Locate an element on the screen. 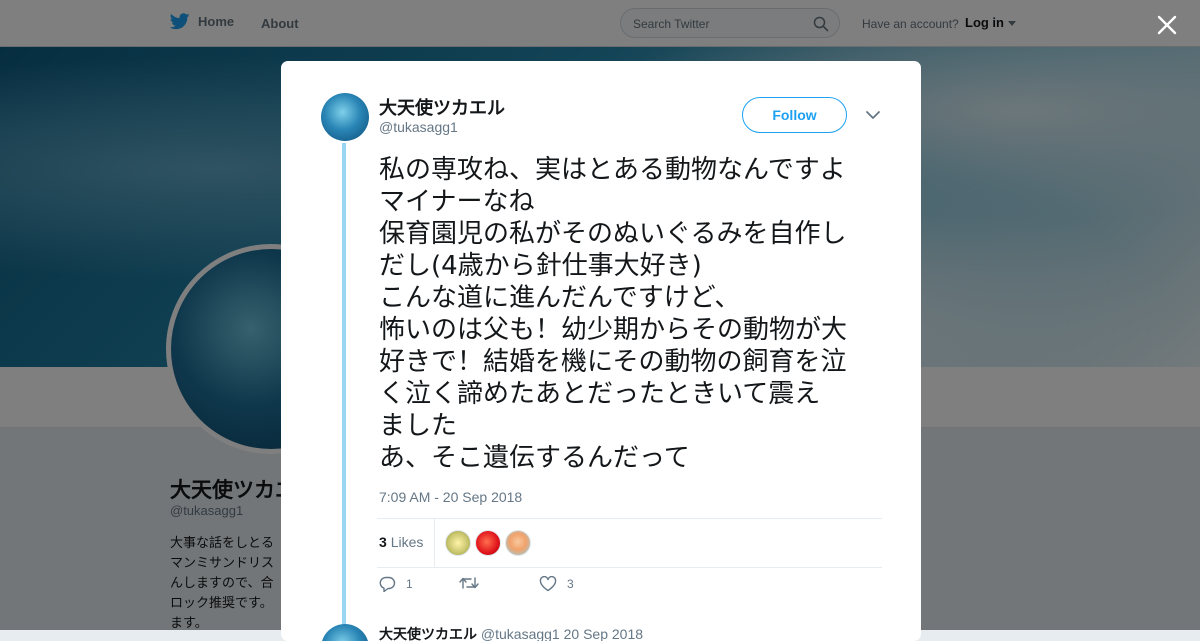 This screenshot has width=1200, height=641. tweet-text-line: こんな道に進んだんですけど、 is located at coordinates (560, 298).